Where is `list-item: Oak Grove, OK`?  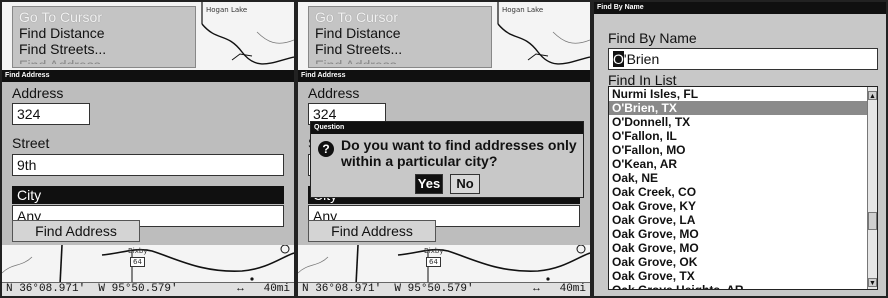
list-item: Oak Grove, OK is located at coordinates (738, 262).